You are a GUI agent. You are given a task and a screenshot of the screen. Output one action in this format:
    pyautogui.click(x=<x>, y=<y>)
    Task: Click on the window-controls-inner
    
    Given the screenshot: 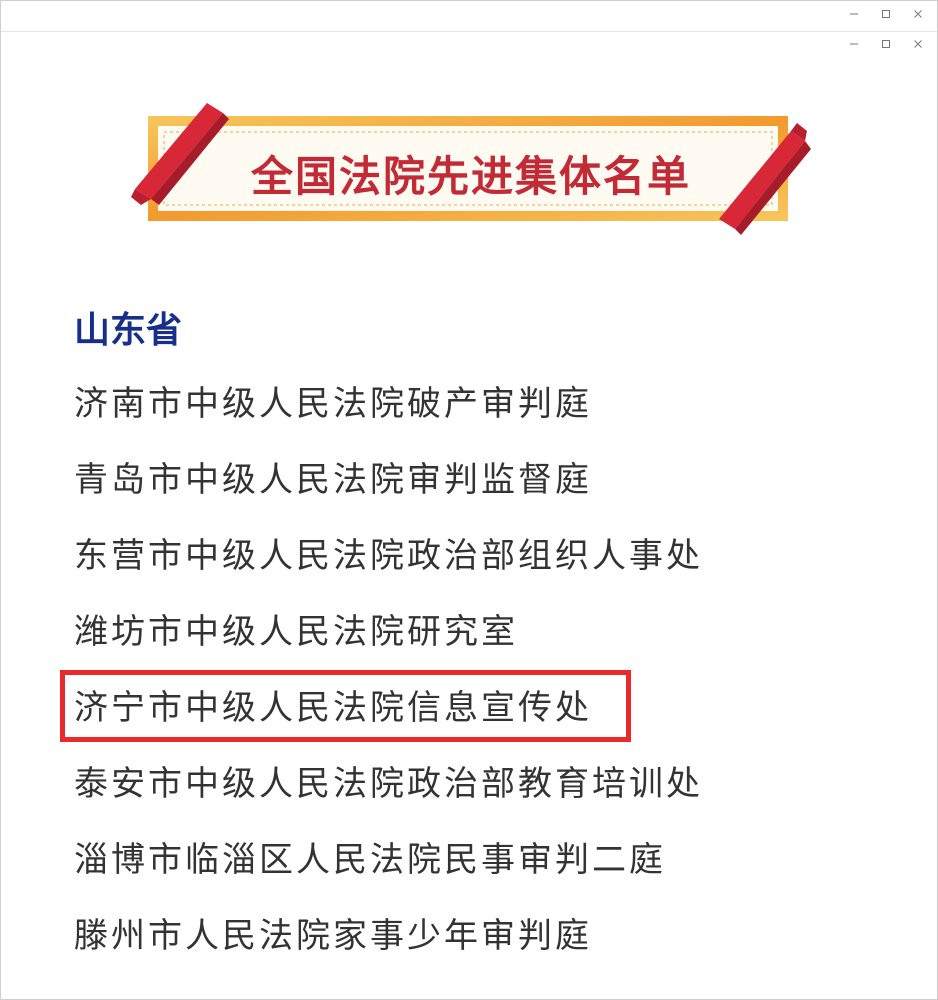 What is the action you would take?
    pyautogui.click(x=886, y=44)
    